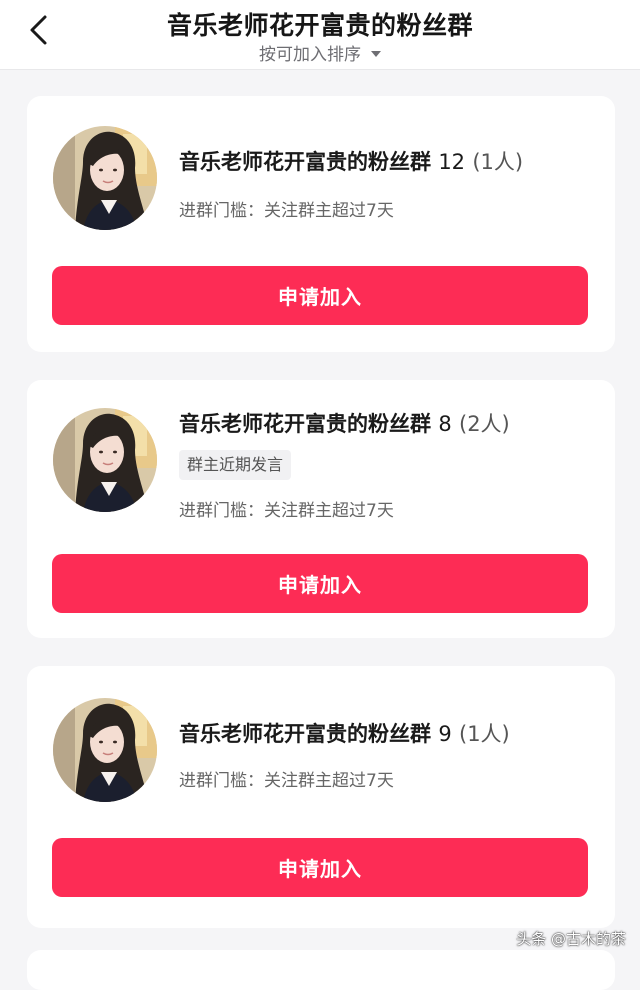 The image size is (640, 990). What do you see at coordinates (321, 970) in the screenshot?
I see `group-card-partial` at bounding box center [321, 970].